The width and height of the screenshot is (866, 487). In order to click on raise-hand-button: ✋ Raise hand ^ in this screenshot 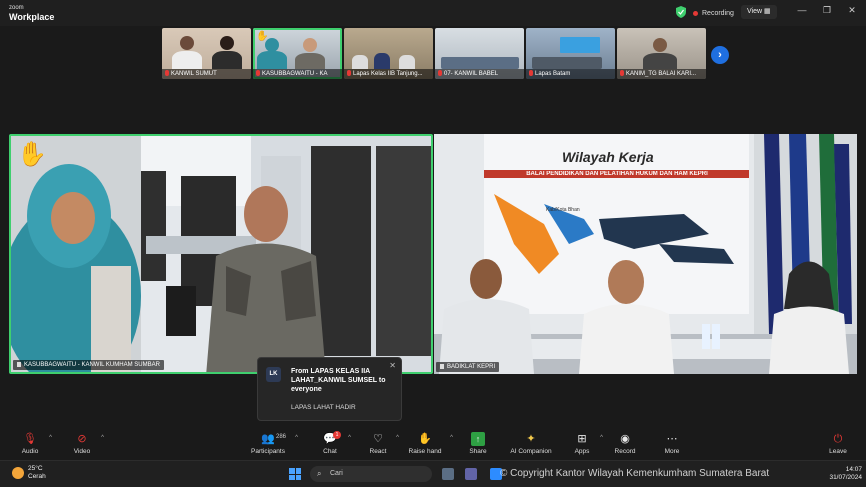, I will do `click(430, 443)`.